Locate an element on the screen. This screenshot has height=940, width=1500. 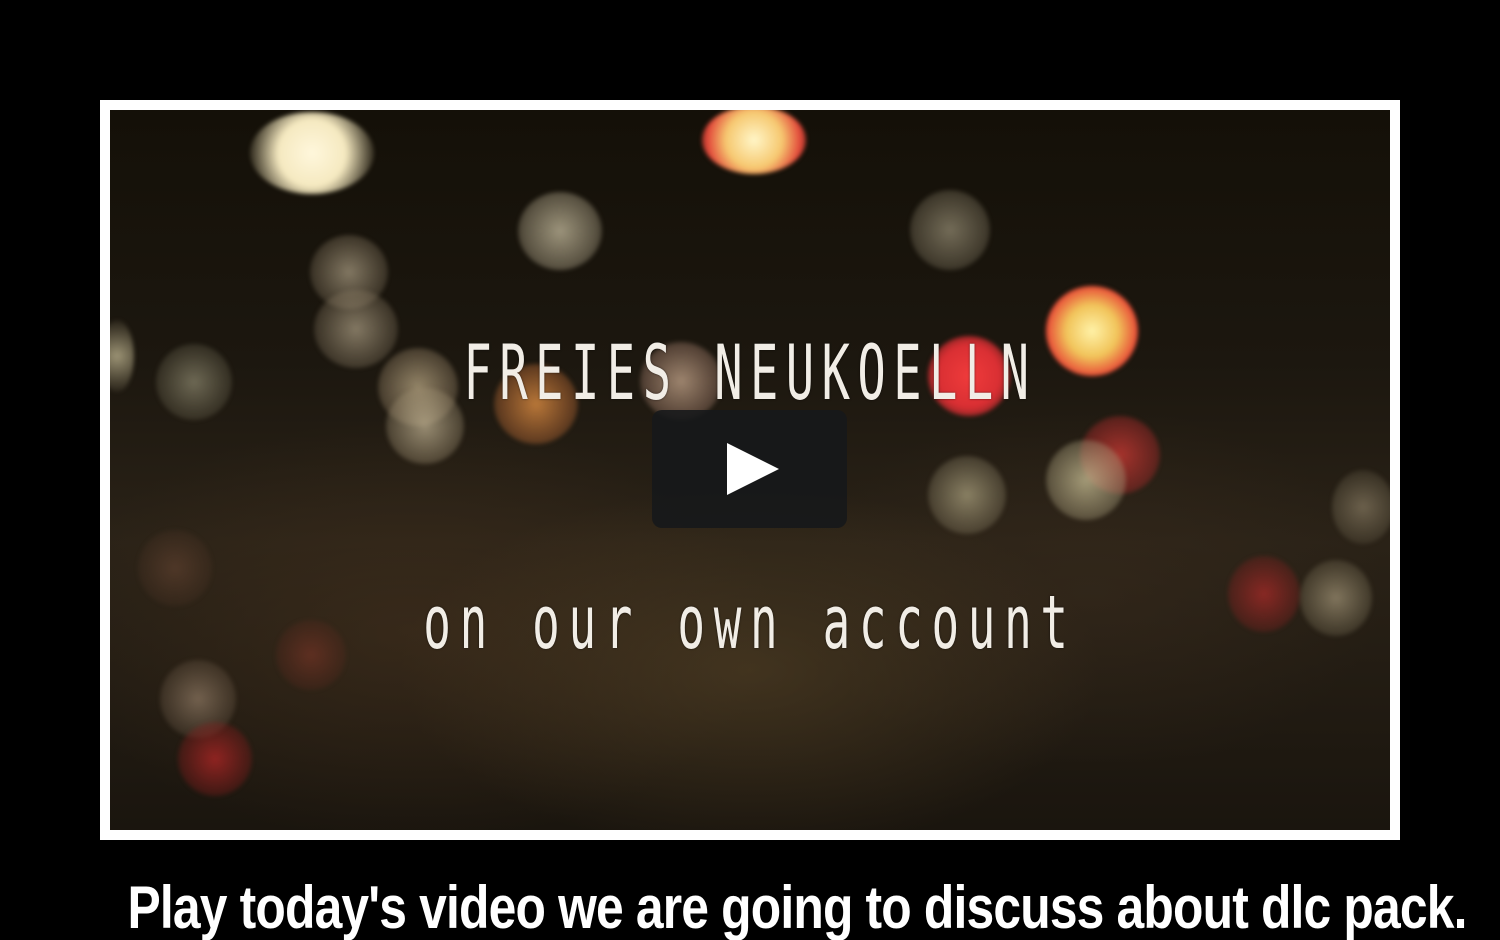
play-icon is located at coordinates (753, 469).